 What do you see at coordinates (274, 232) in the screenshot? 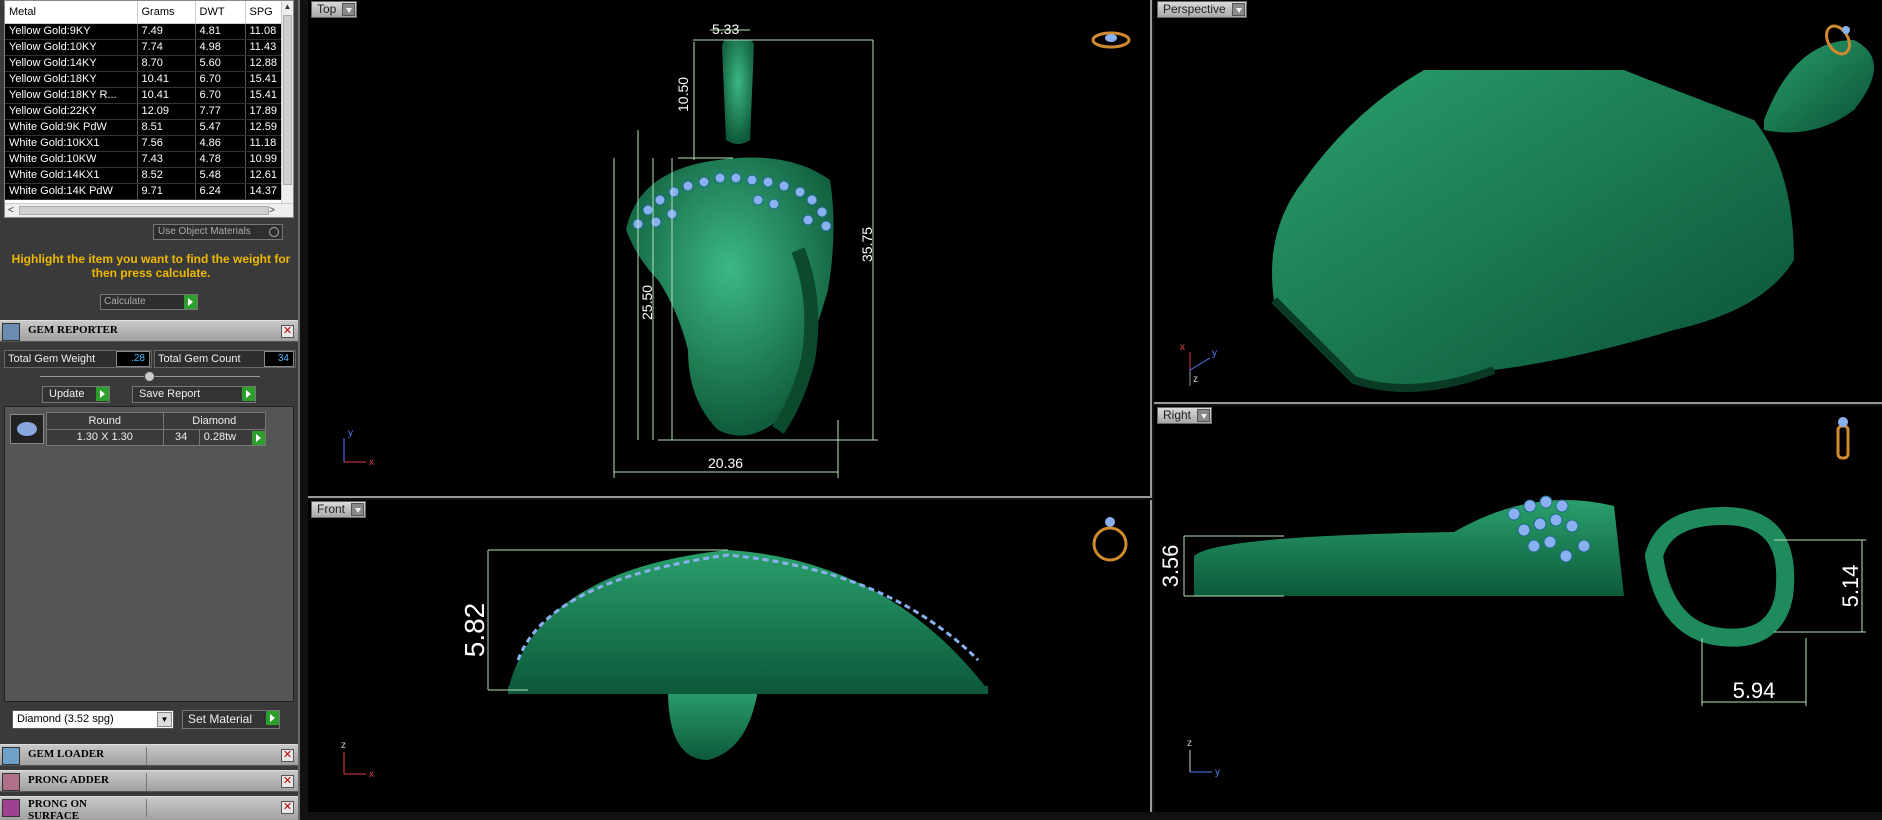
I see `radio-icon` at bounding box center [274, 232].